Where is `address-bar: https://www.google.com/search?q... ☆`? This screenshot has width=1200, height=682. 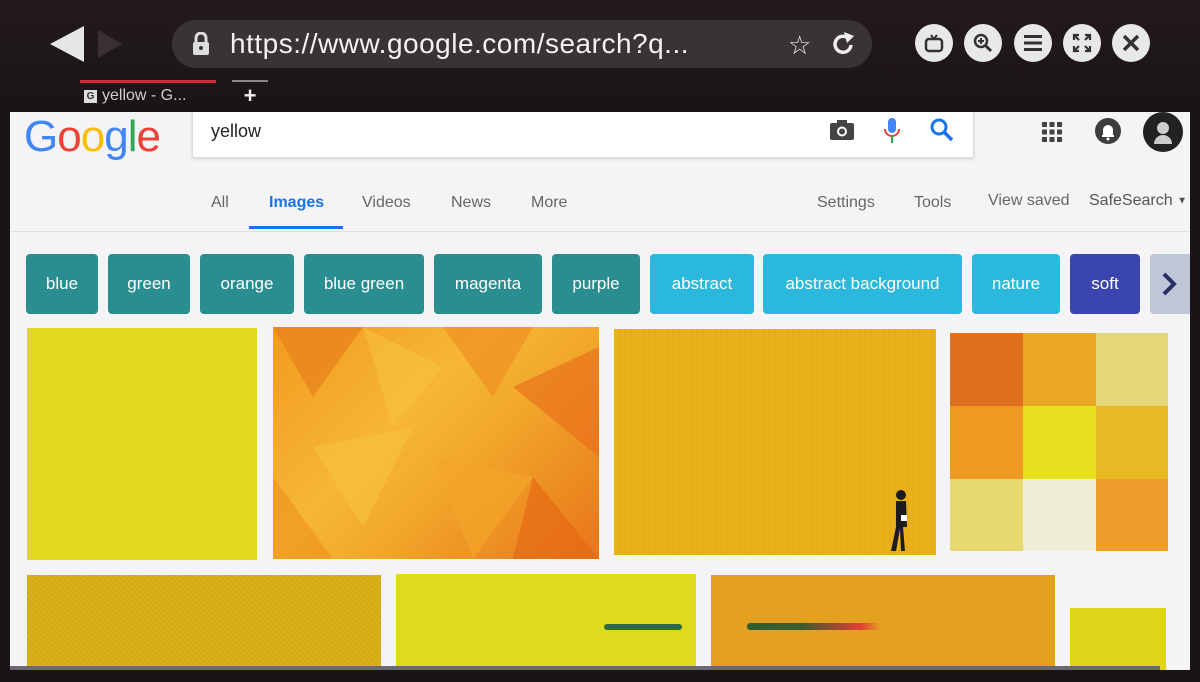
address-bar: https://www.google.com/search?q... ☆ is located at coordinates (522, 44).